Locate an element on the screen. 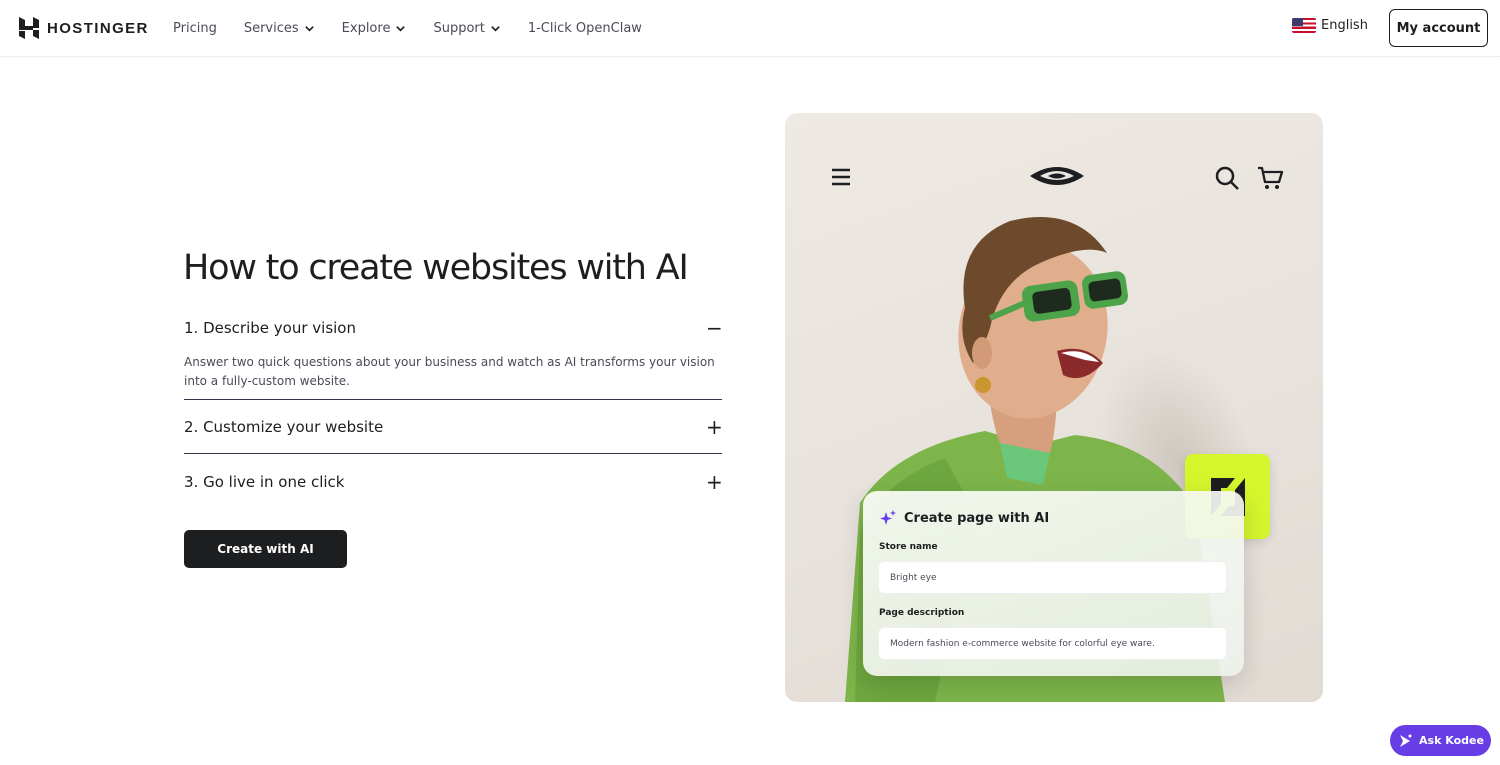 The height and width of the screenshot is (765, 1500). step-1-title: 1. Describe your vision is located at coordinates (270, 328).